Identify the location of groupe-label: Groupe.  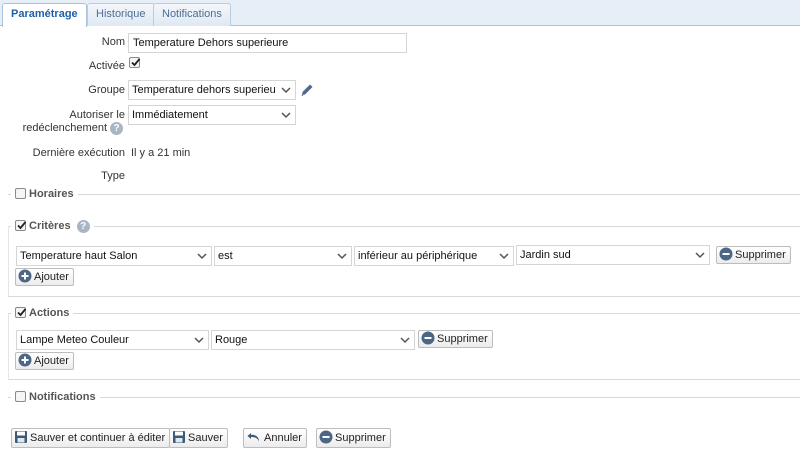
(106, 90).